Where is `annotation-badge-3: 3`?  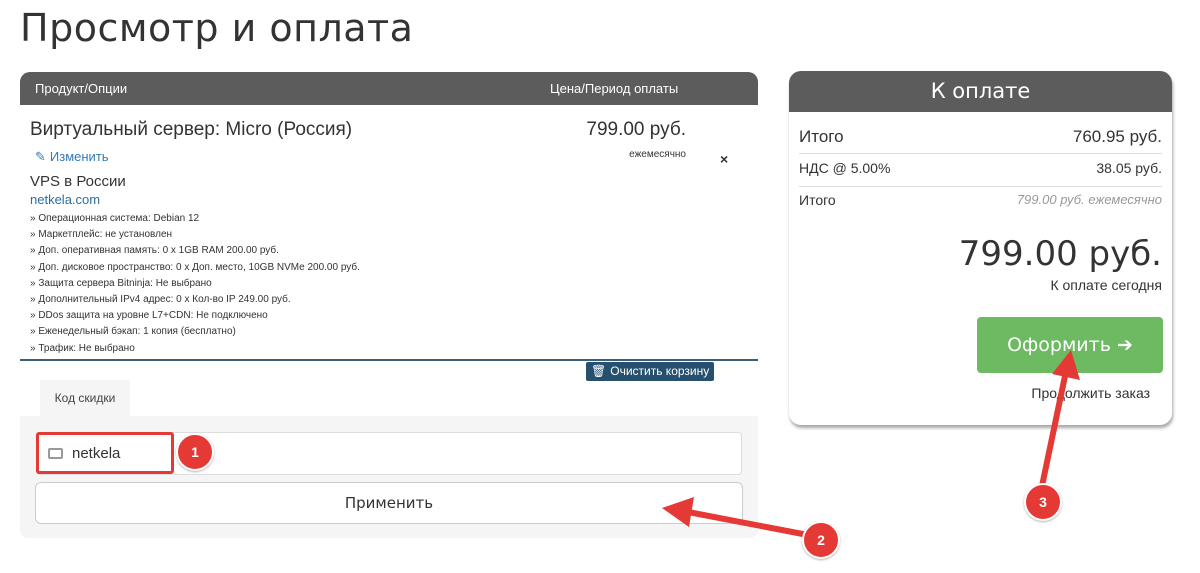 annotation-badge-3: 3 is located at coordinates (1043, 502).